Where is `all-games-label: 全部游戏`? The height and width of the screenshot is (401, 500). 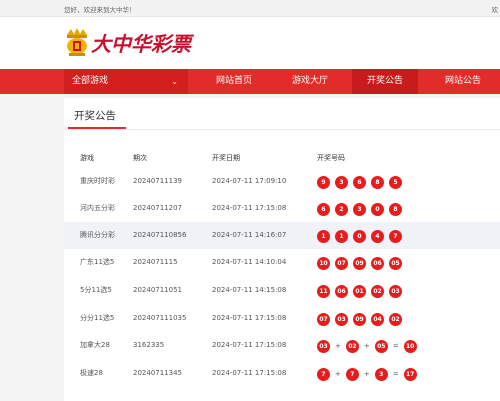 all-games-label: 全部游戏 is located at coordinates (90, 81).